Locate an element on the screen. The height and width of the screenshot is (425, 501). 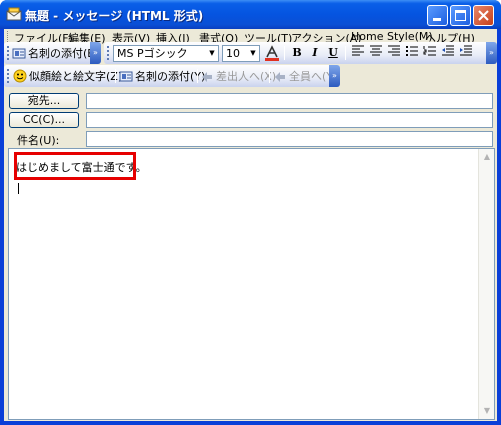
align-left-button is located at coordinates (358, 53).